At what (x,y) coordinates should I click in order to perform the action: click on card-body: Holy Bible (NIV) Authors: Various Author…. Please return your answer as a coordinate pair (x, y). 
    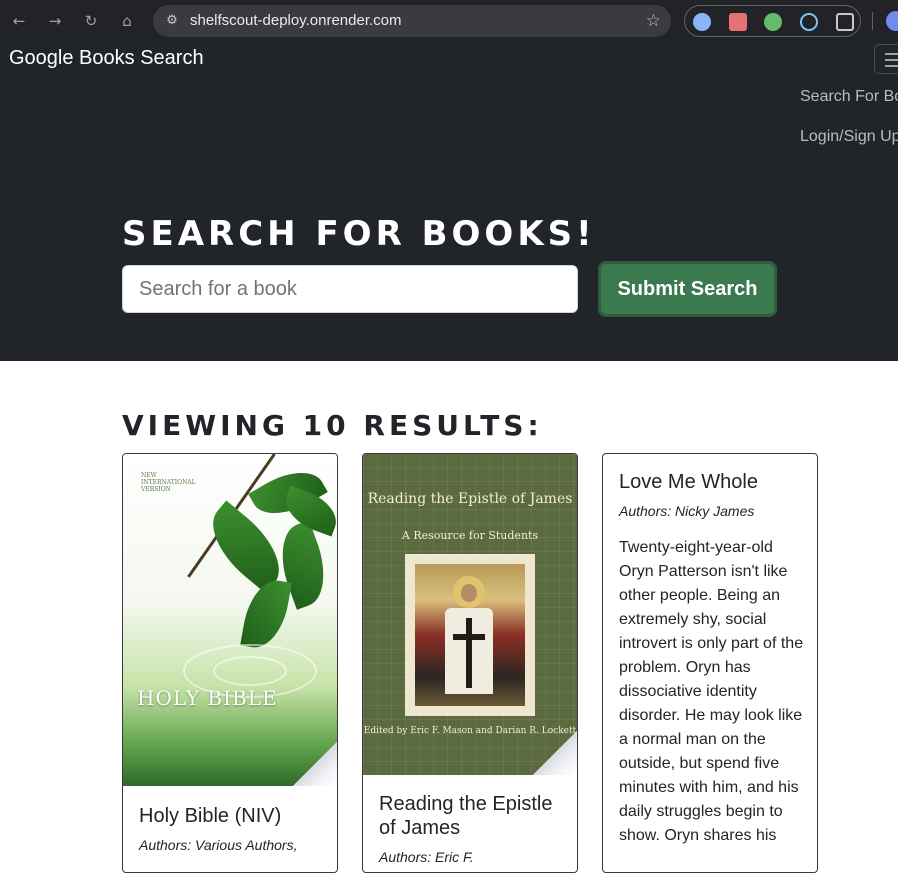
    Looking at the image, I should click on (232, 829).